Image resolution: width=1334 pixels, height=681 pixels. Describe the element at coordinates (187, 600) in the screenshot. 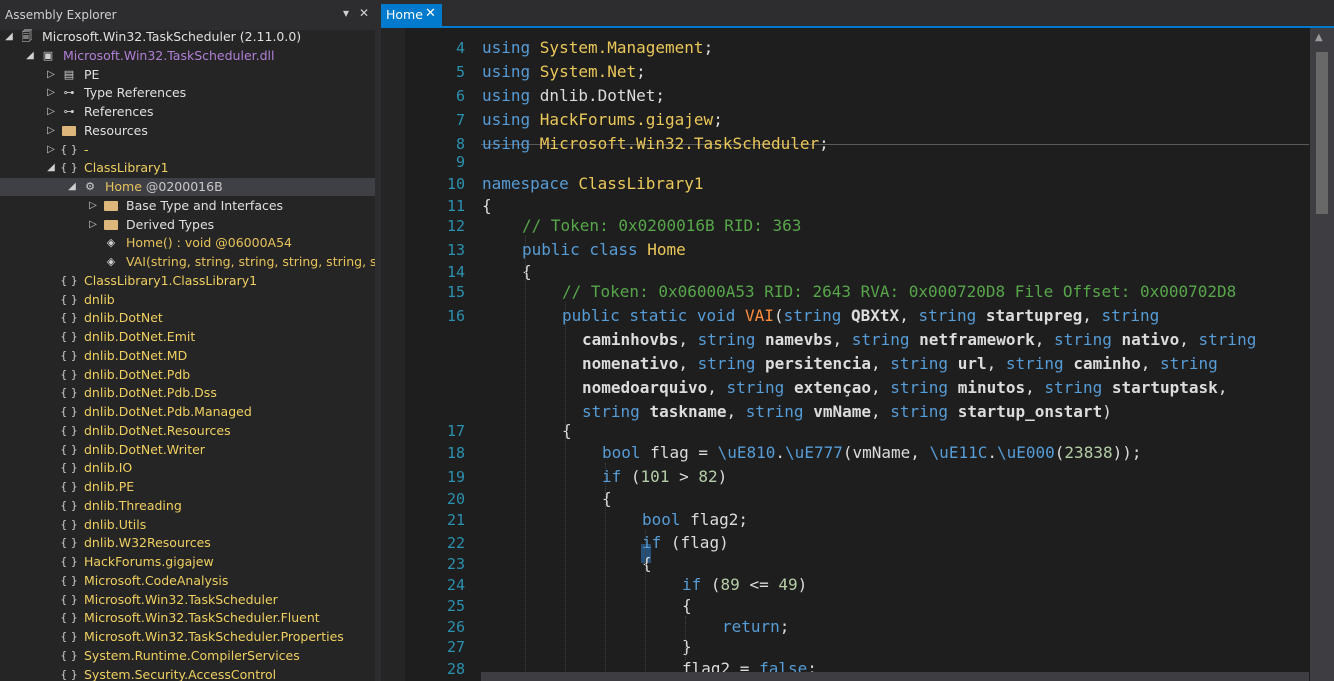

I see `tree-item: { } Microsoft.Win32.TaskScheduler` at that location.